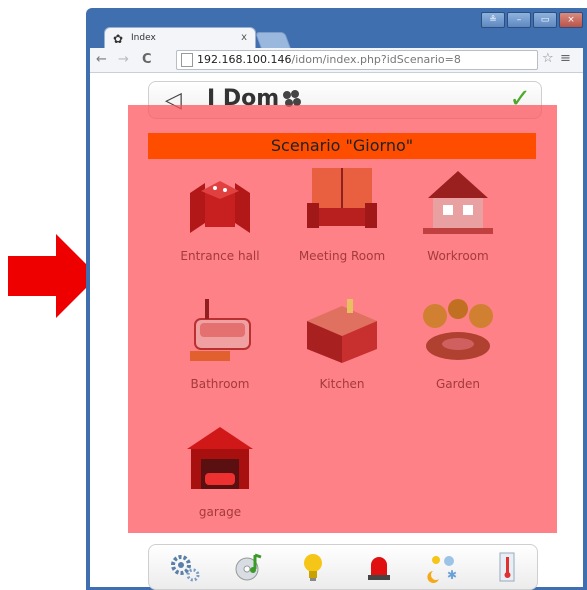  I want to click on reload-button: C, so click(147, 59).